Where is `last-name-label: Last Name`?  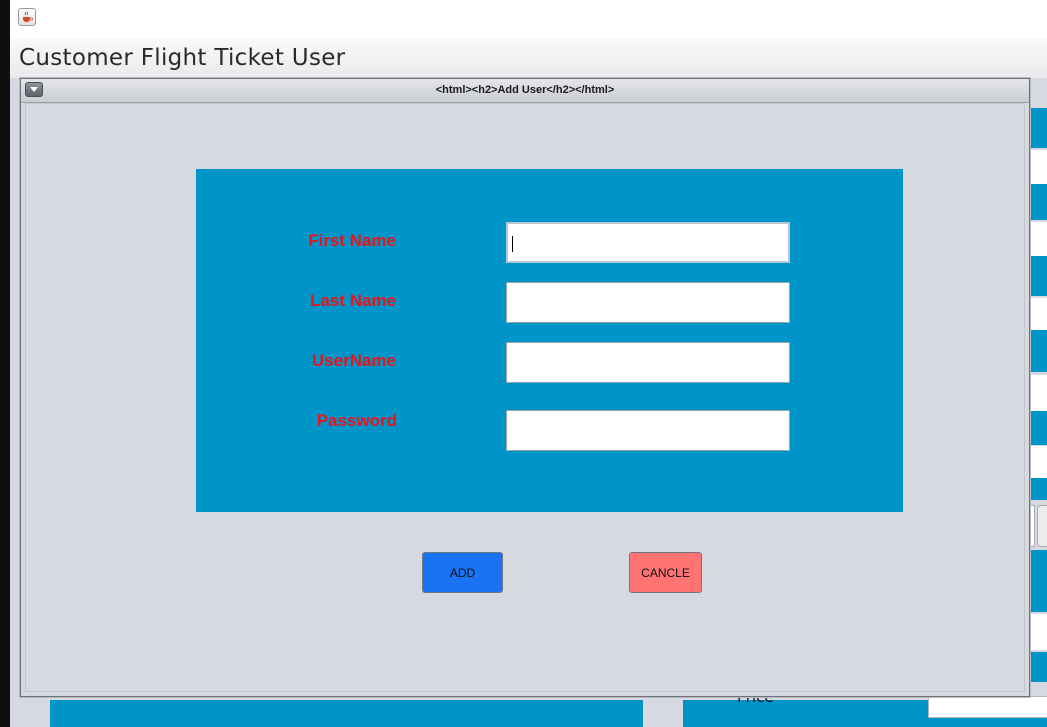
last-name-label: Last Name is located at coordinates (353, 300).